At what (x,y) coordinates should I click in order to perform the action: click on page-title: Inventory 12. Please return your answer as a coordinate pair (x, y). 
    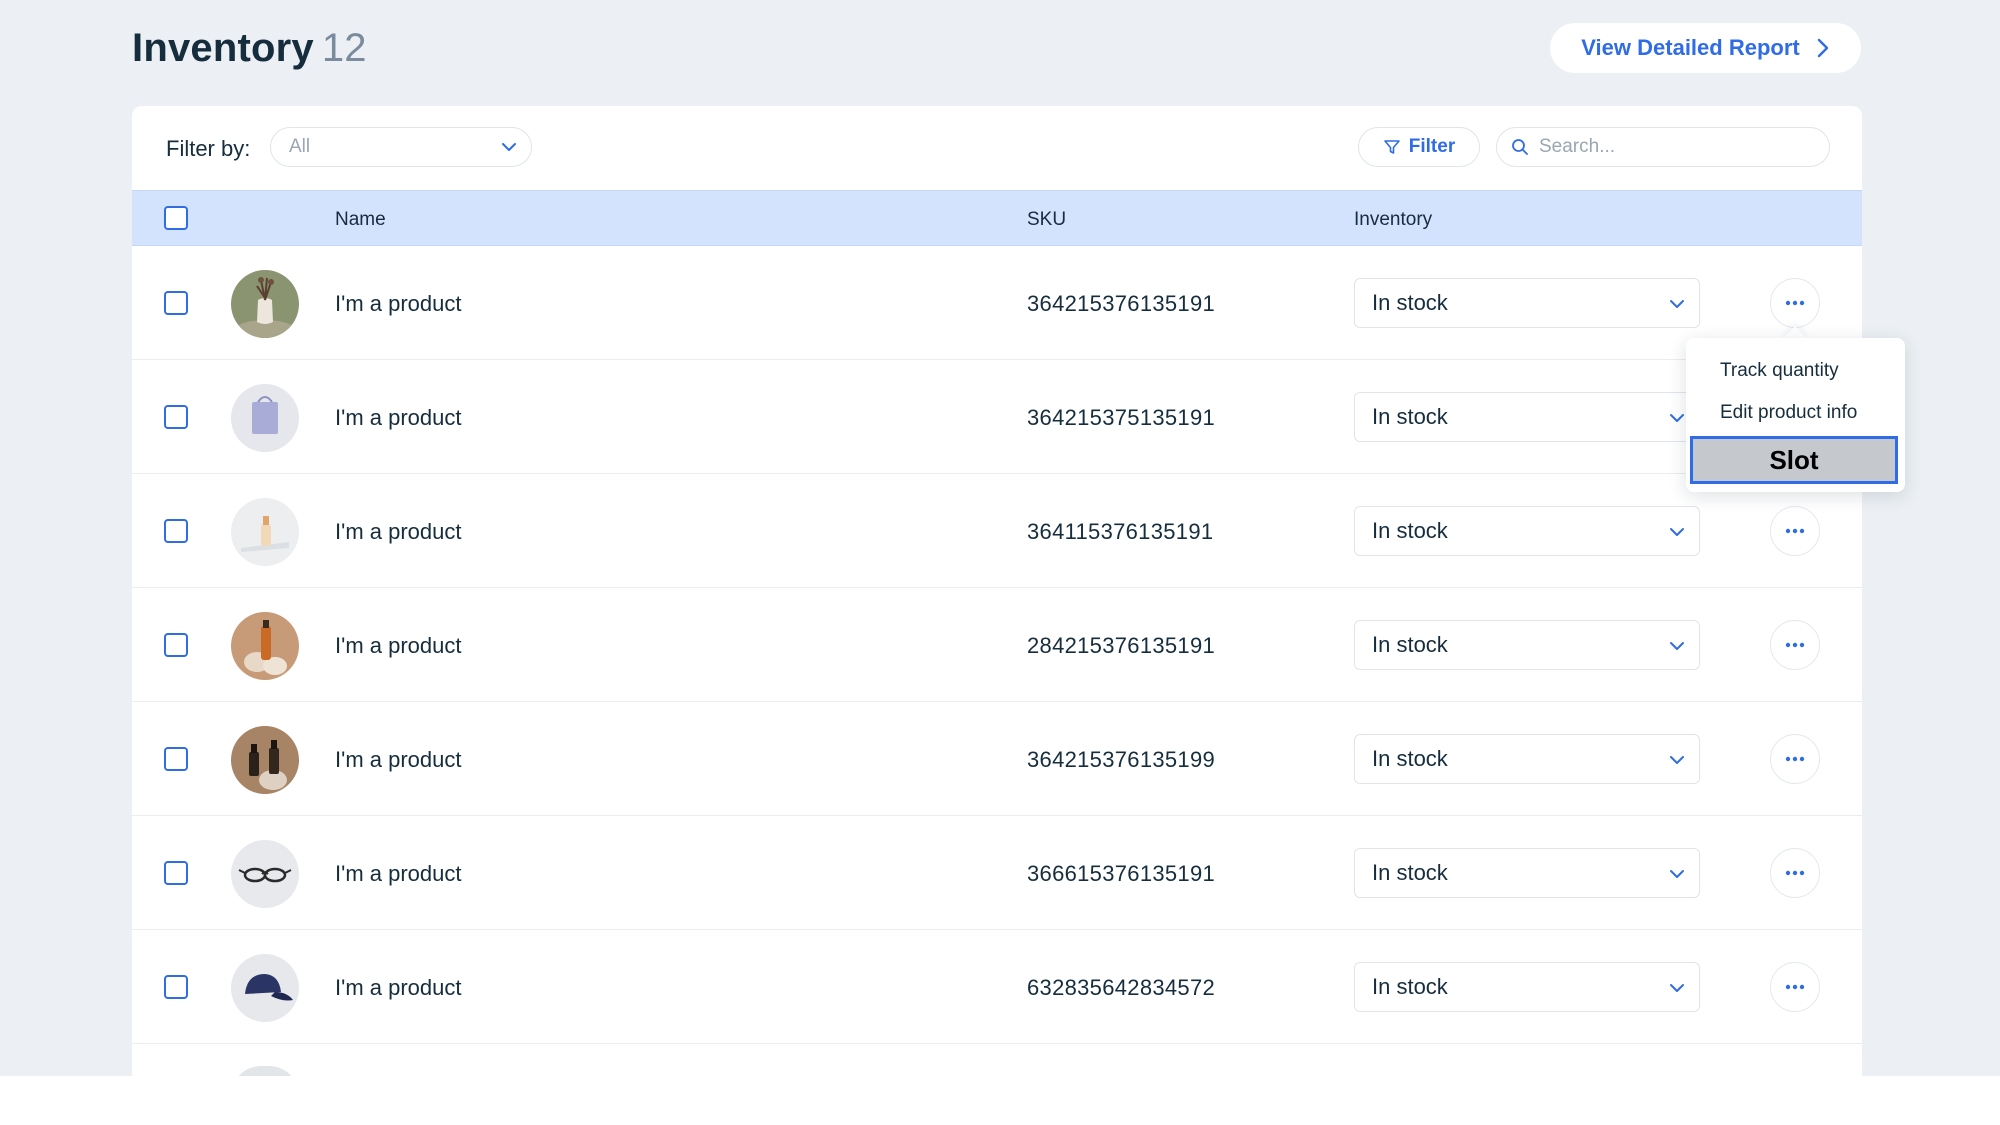
    Looking at the image, I should click on (249, 48).